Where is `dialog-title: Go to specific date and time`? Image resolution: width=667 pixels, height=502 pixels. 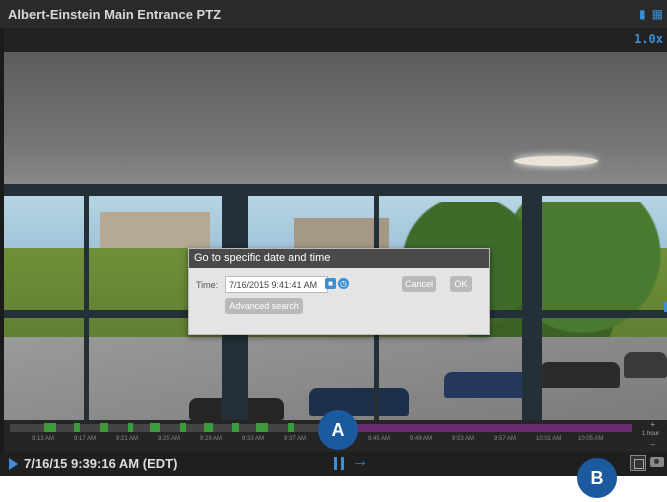
dialog-title: Go to specific date and time is located at coordinates (339, 258).